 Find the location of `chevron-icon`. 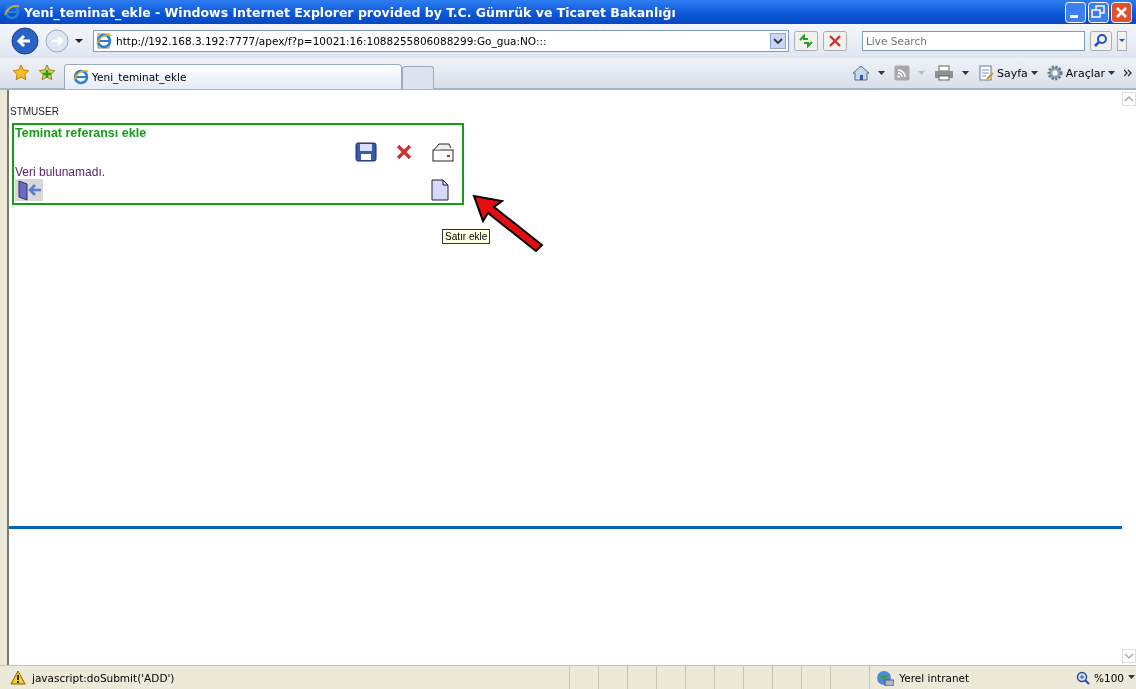

chevron-icon is located at coordinates (1128, 73).